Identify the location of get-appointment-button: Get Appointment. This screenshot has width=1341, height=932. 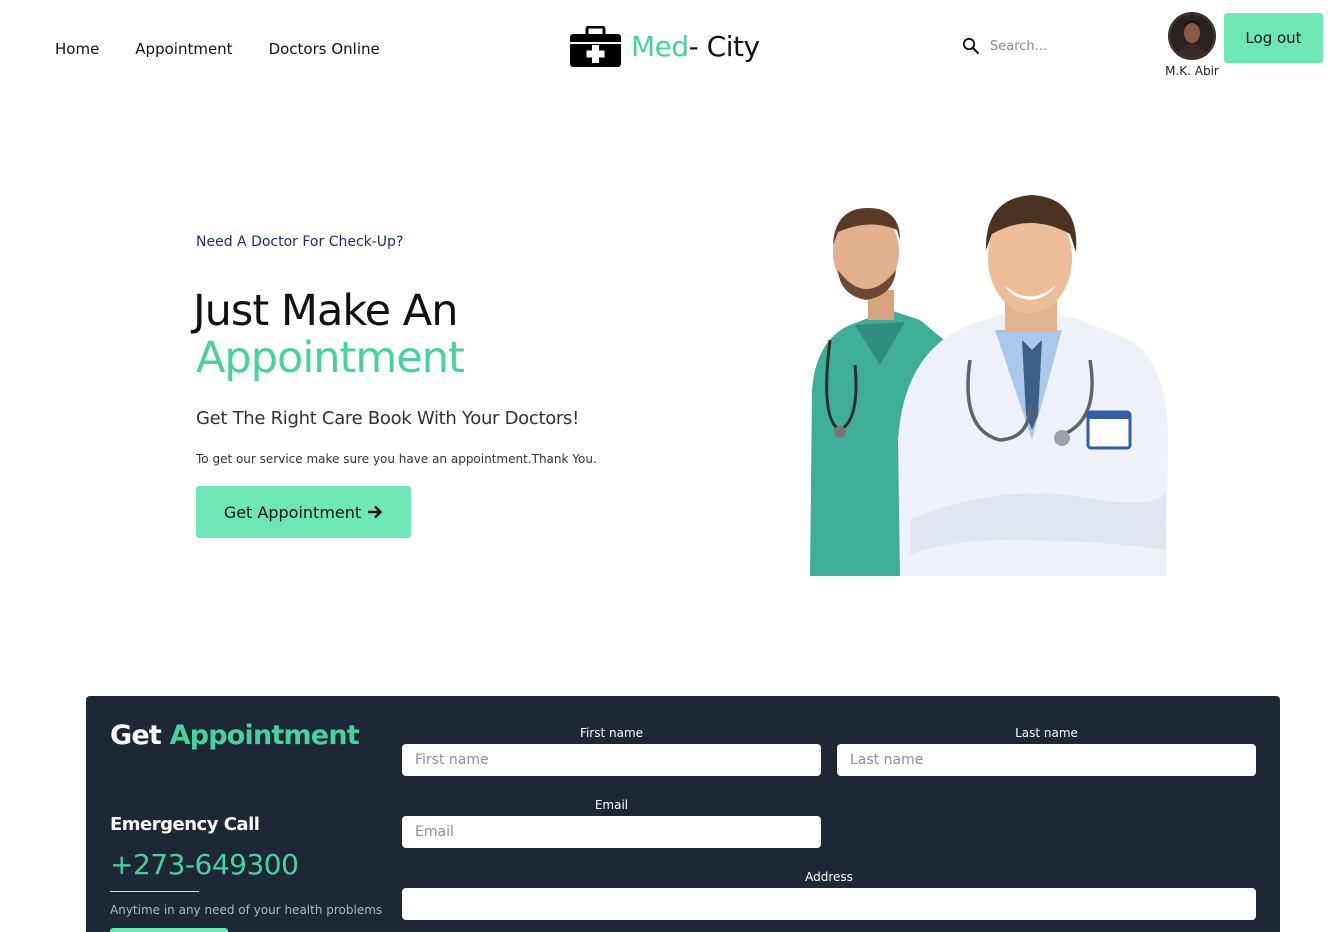
(303, 512).